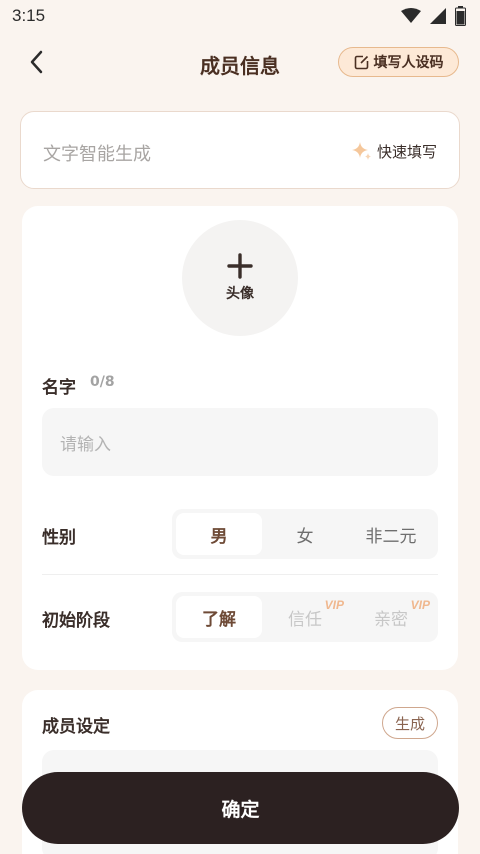 This screenshot has width=480, height=854. What do you see at coordinates (240, 808) in the screenshot?
I see `confirm-button: 确定` at bounding box center [240, 808].